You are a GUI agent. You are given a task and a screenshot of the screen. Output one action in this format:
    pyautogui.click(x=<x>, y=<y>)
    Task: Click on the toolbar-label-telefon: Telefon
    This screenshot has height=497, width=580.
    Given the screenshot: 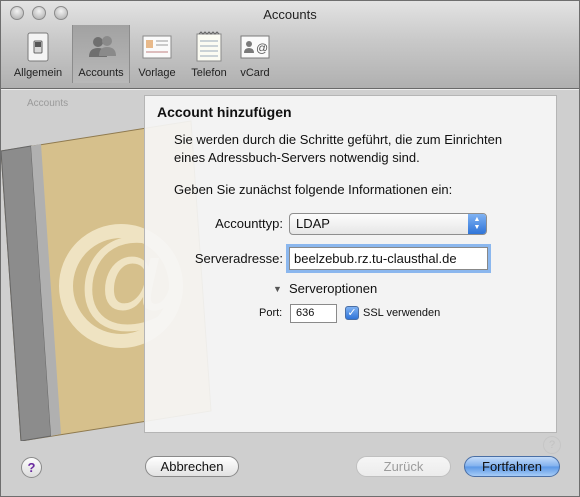 What is the action you would take?
    pyautogui.click(x=209, y=73)
    